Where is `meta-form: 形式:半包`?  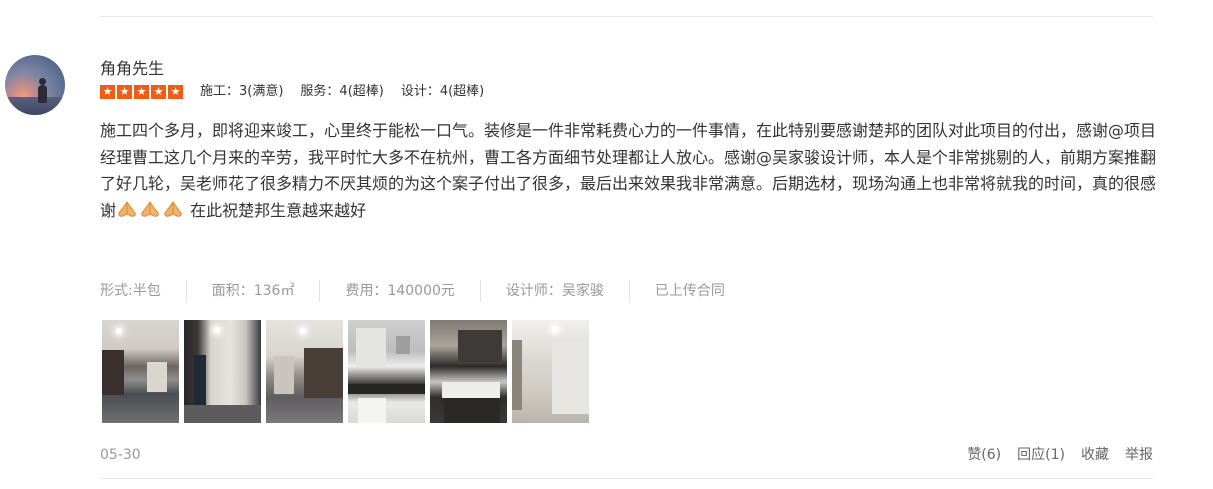
meta-form: 形式:半包 is located at coordinates (130, 291).